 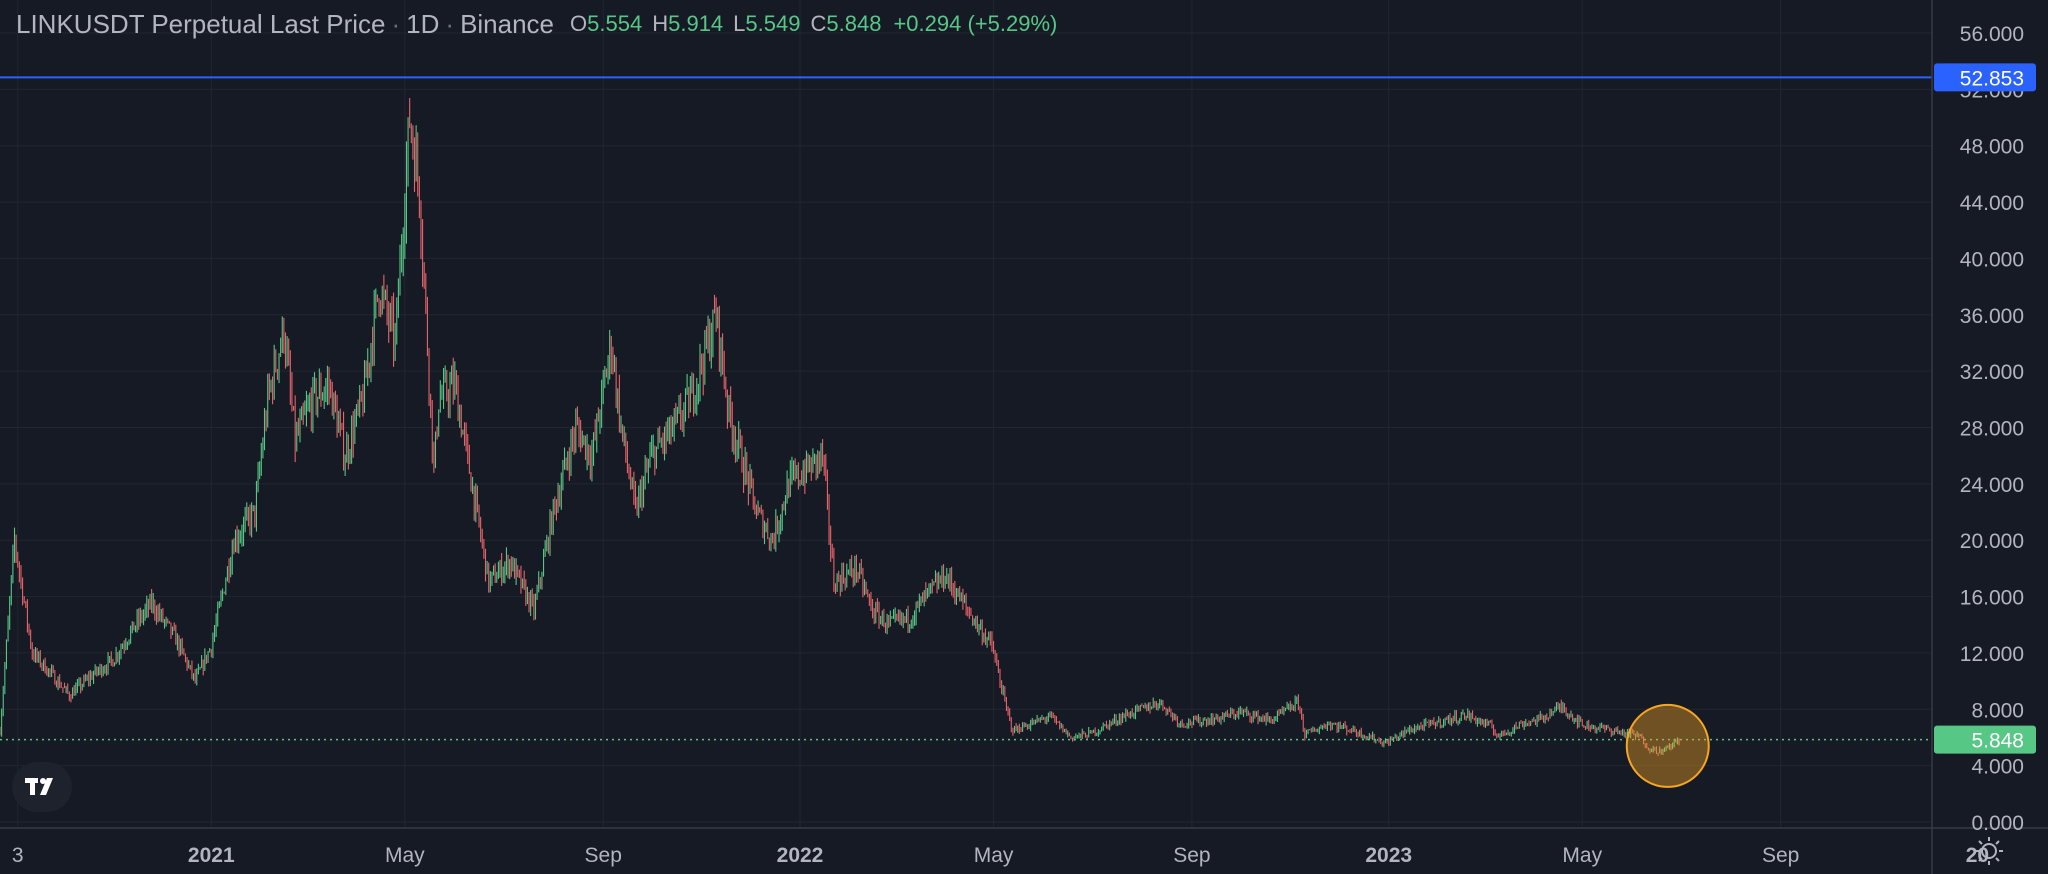 I want to click on sun-settings-icon, so click(x=1989, y=851).